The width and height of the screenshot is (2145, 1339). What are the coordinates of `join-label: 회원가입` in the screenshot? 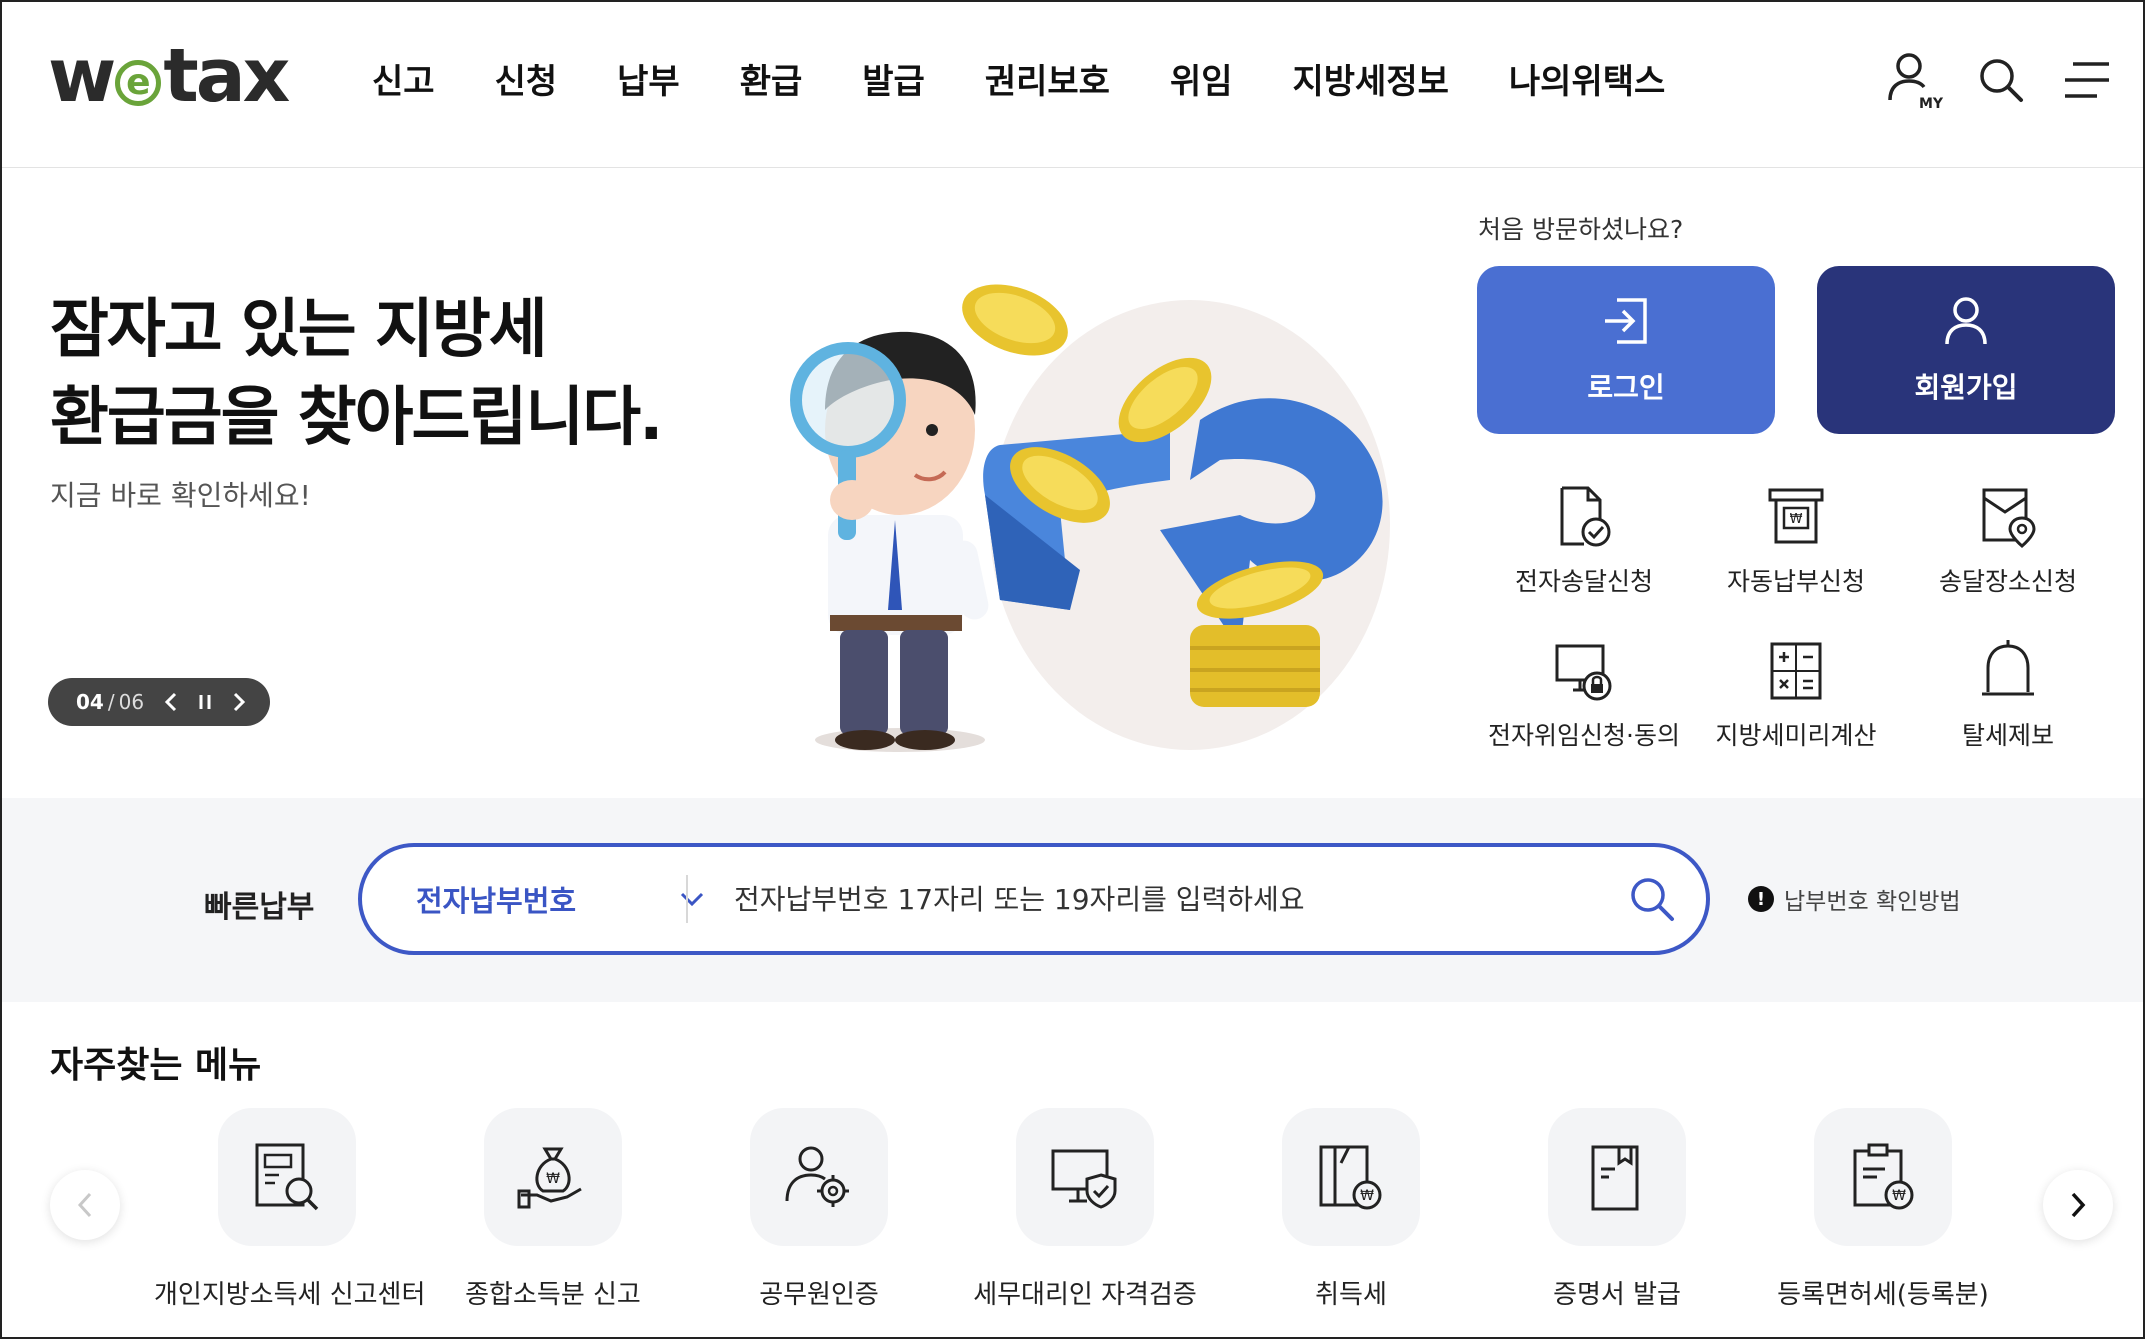 It's located at (1966, 387).